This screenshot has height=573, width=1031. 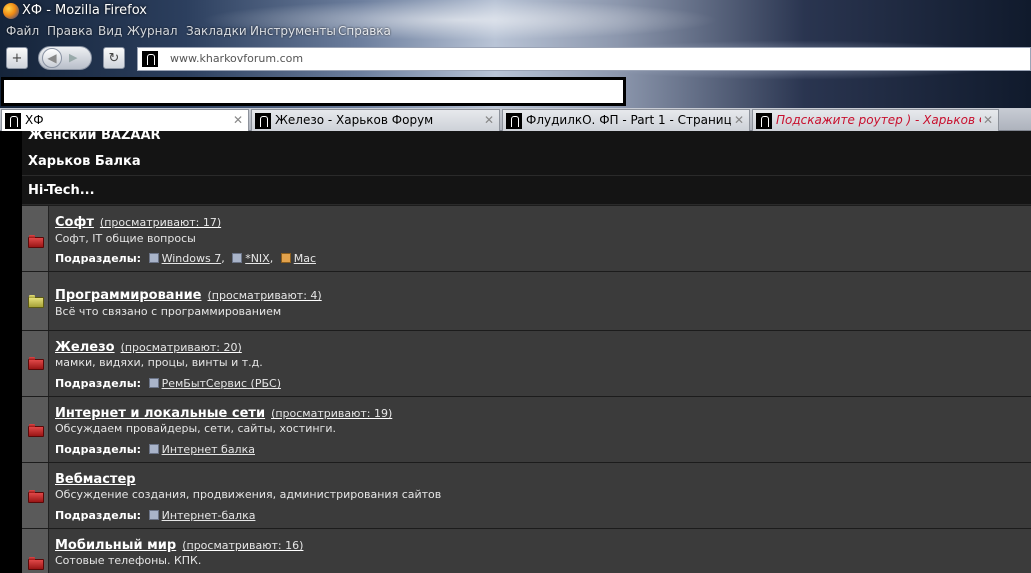 I want to click on tab-label: Железо - Харьков Форум, so click(x=354, y=120).